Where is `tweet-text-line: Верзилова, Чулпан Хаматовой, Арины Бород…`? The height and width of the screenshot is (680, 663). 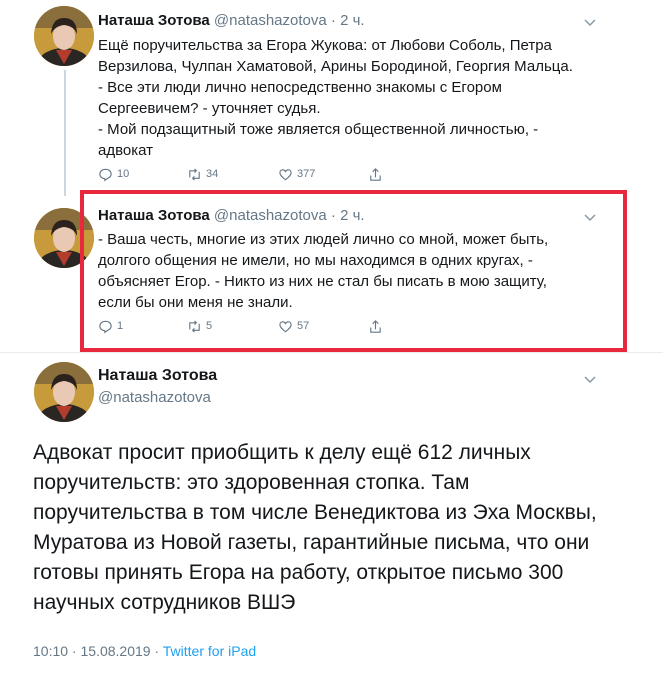 tweet-text-line: Верзилова, Чулпан Хаматовой, Арины Бород… is located at coordinates (335, 66).